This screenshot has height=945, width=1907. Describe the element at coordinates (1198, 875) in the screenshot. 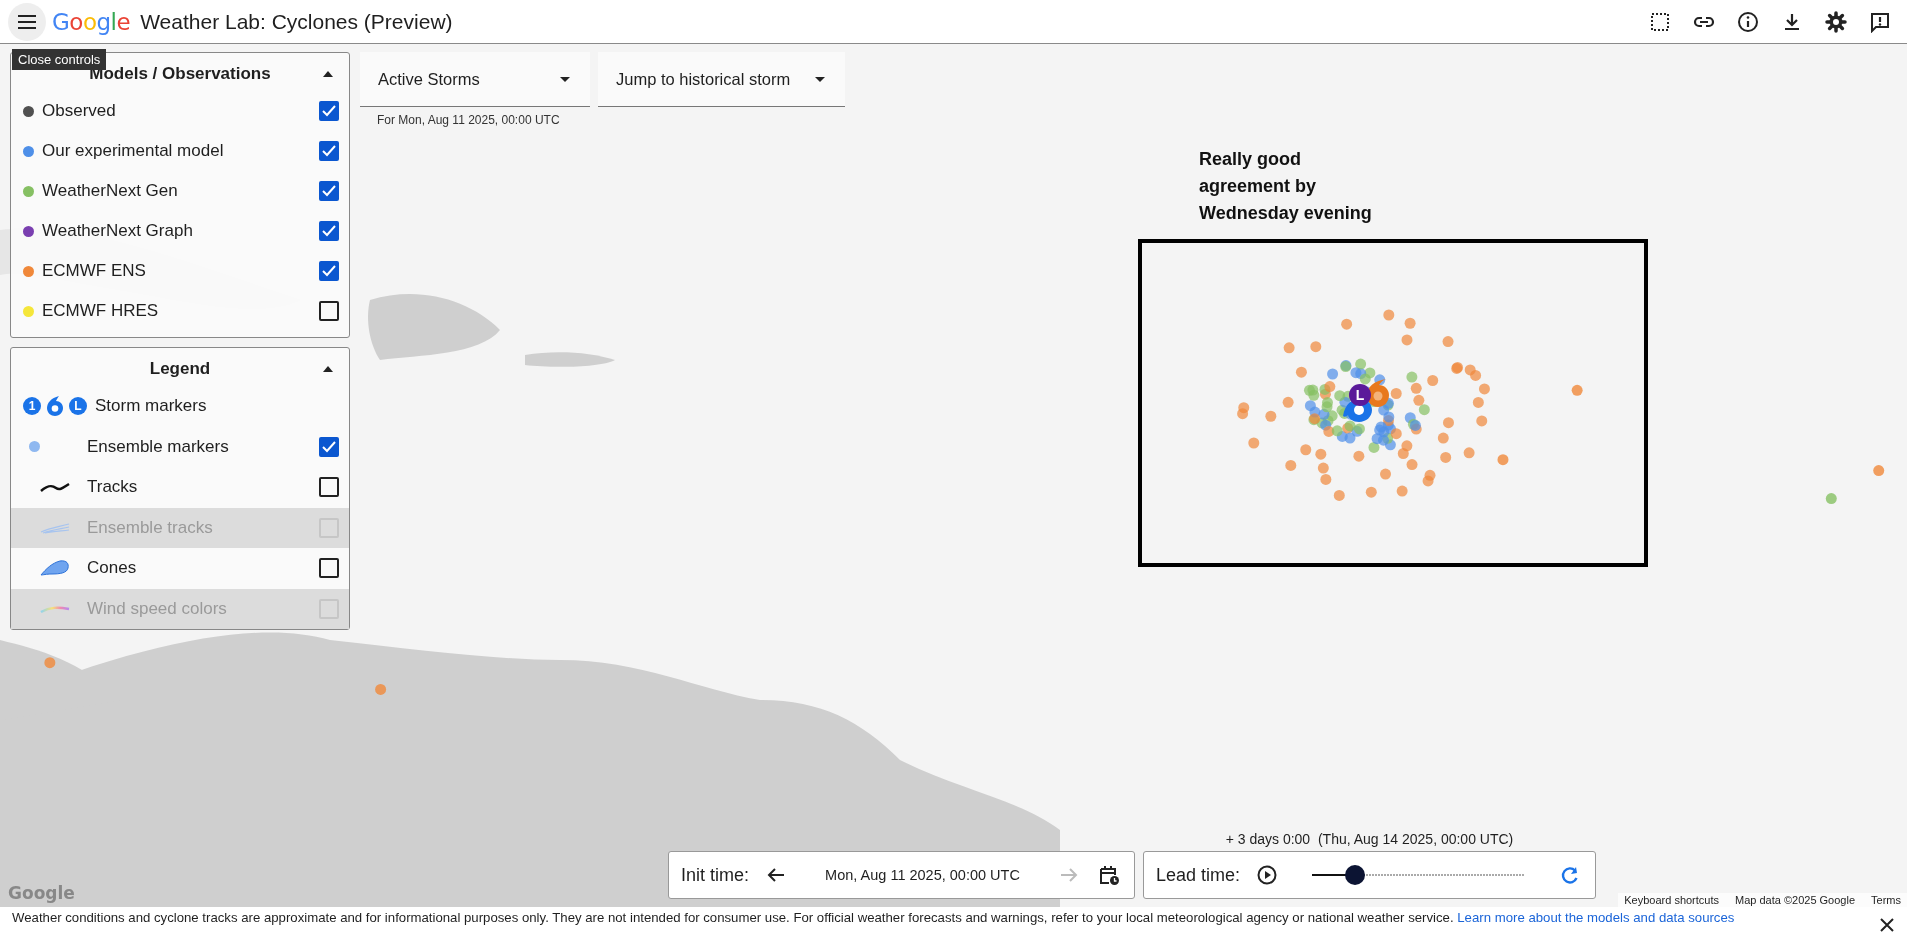

I see `lead-time-label: Lead time:` at that location.